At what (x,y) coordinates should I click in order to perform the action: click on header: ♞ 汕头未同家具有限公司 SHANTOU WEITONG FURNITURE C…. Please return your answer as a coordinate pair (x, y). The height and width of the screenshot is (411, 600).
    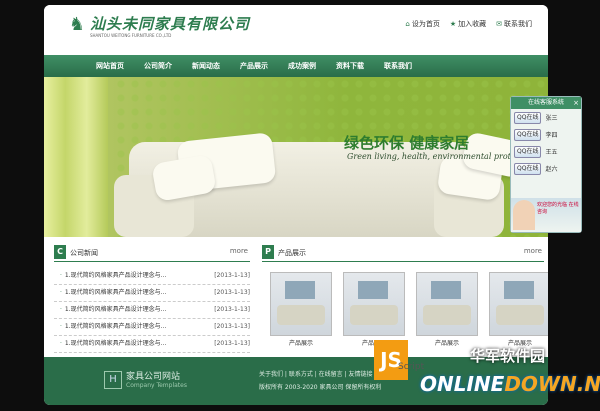
    Looking at the image, I should click on (296, 26).